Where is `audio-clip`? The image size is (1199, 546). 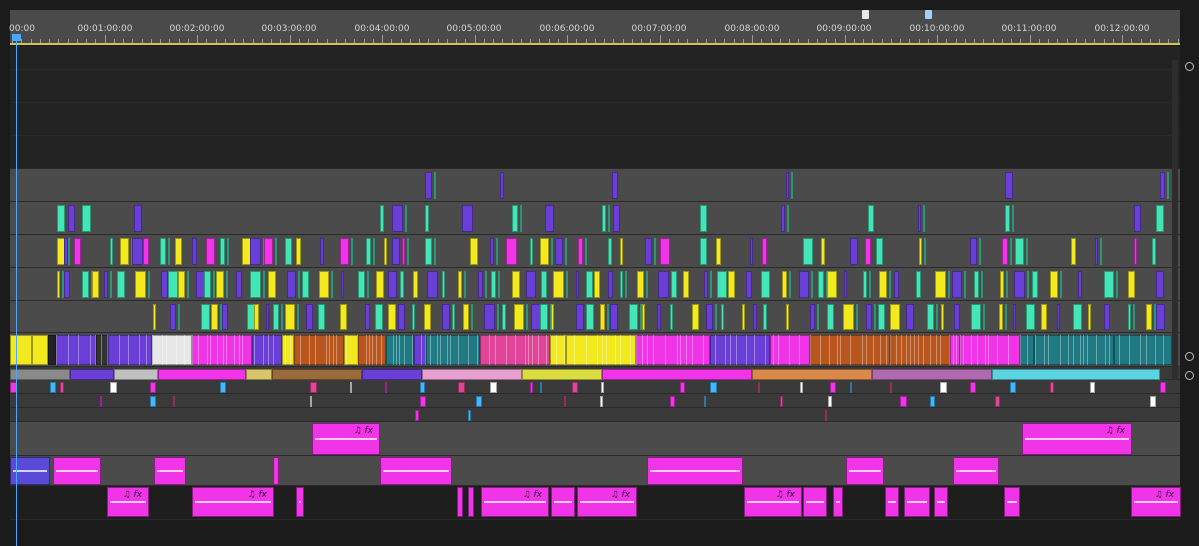
audio-clip is located at coordinates (276, 471).